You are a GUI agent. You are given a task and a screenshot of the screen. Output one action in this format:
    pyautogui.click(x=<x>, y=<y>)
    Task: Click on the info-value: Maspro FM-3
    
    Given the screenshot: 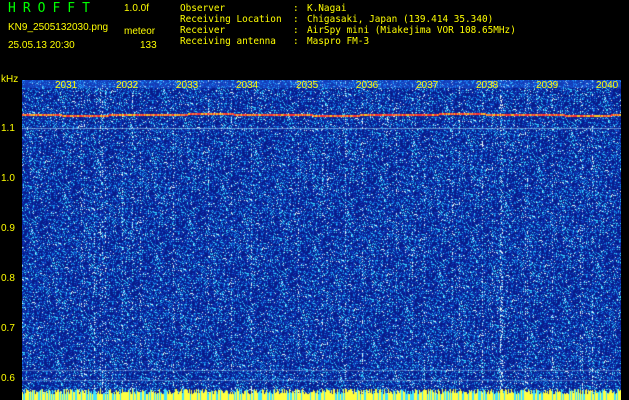 What is the action you would take?
    pyautogui.click(x=338, y=41)
    